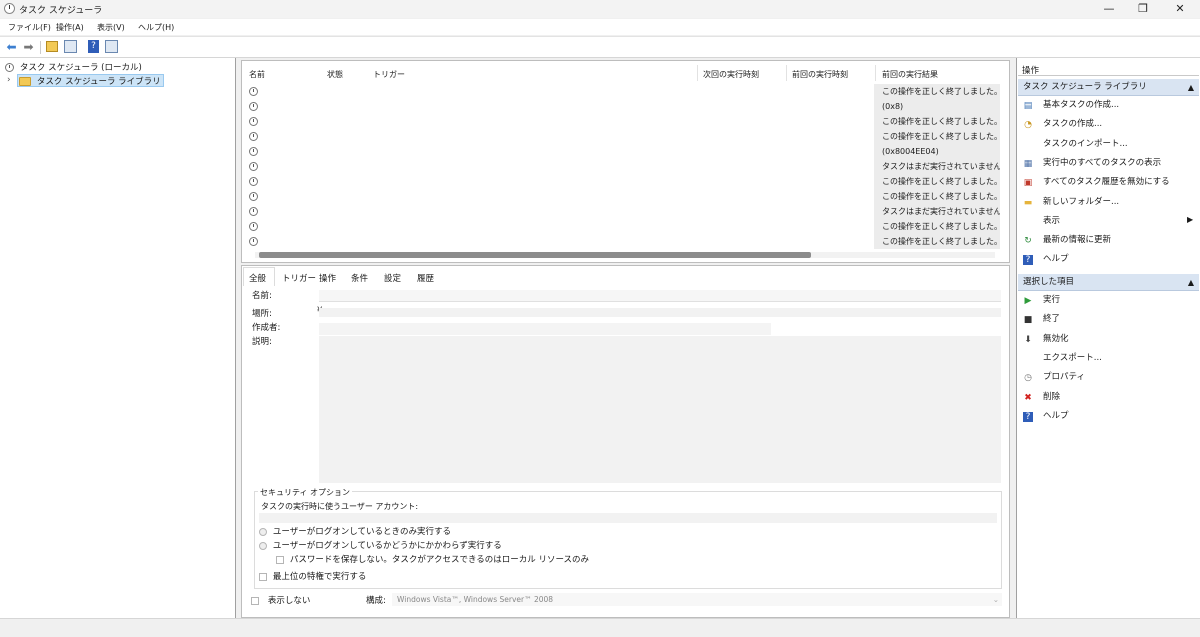 This screenshot has width=1200, height=637. I want to click on menu-file: ファイル(F), so click(29, 27).